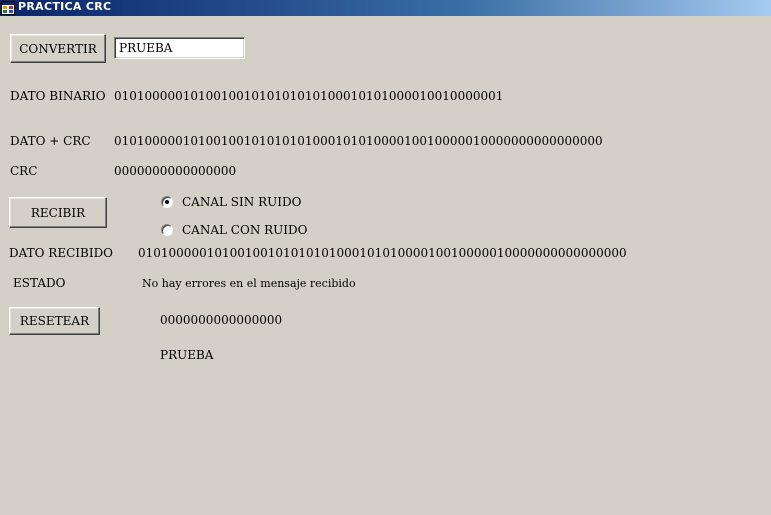 The width and height of the screenshot is (771, 515). I want to click on crc-value: 0000000000000000, so click(175, 171).